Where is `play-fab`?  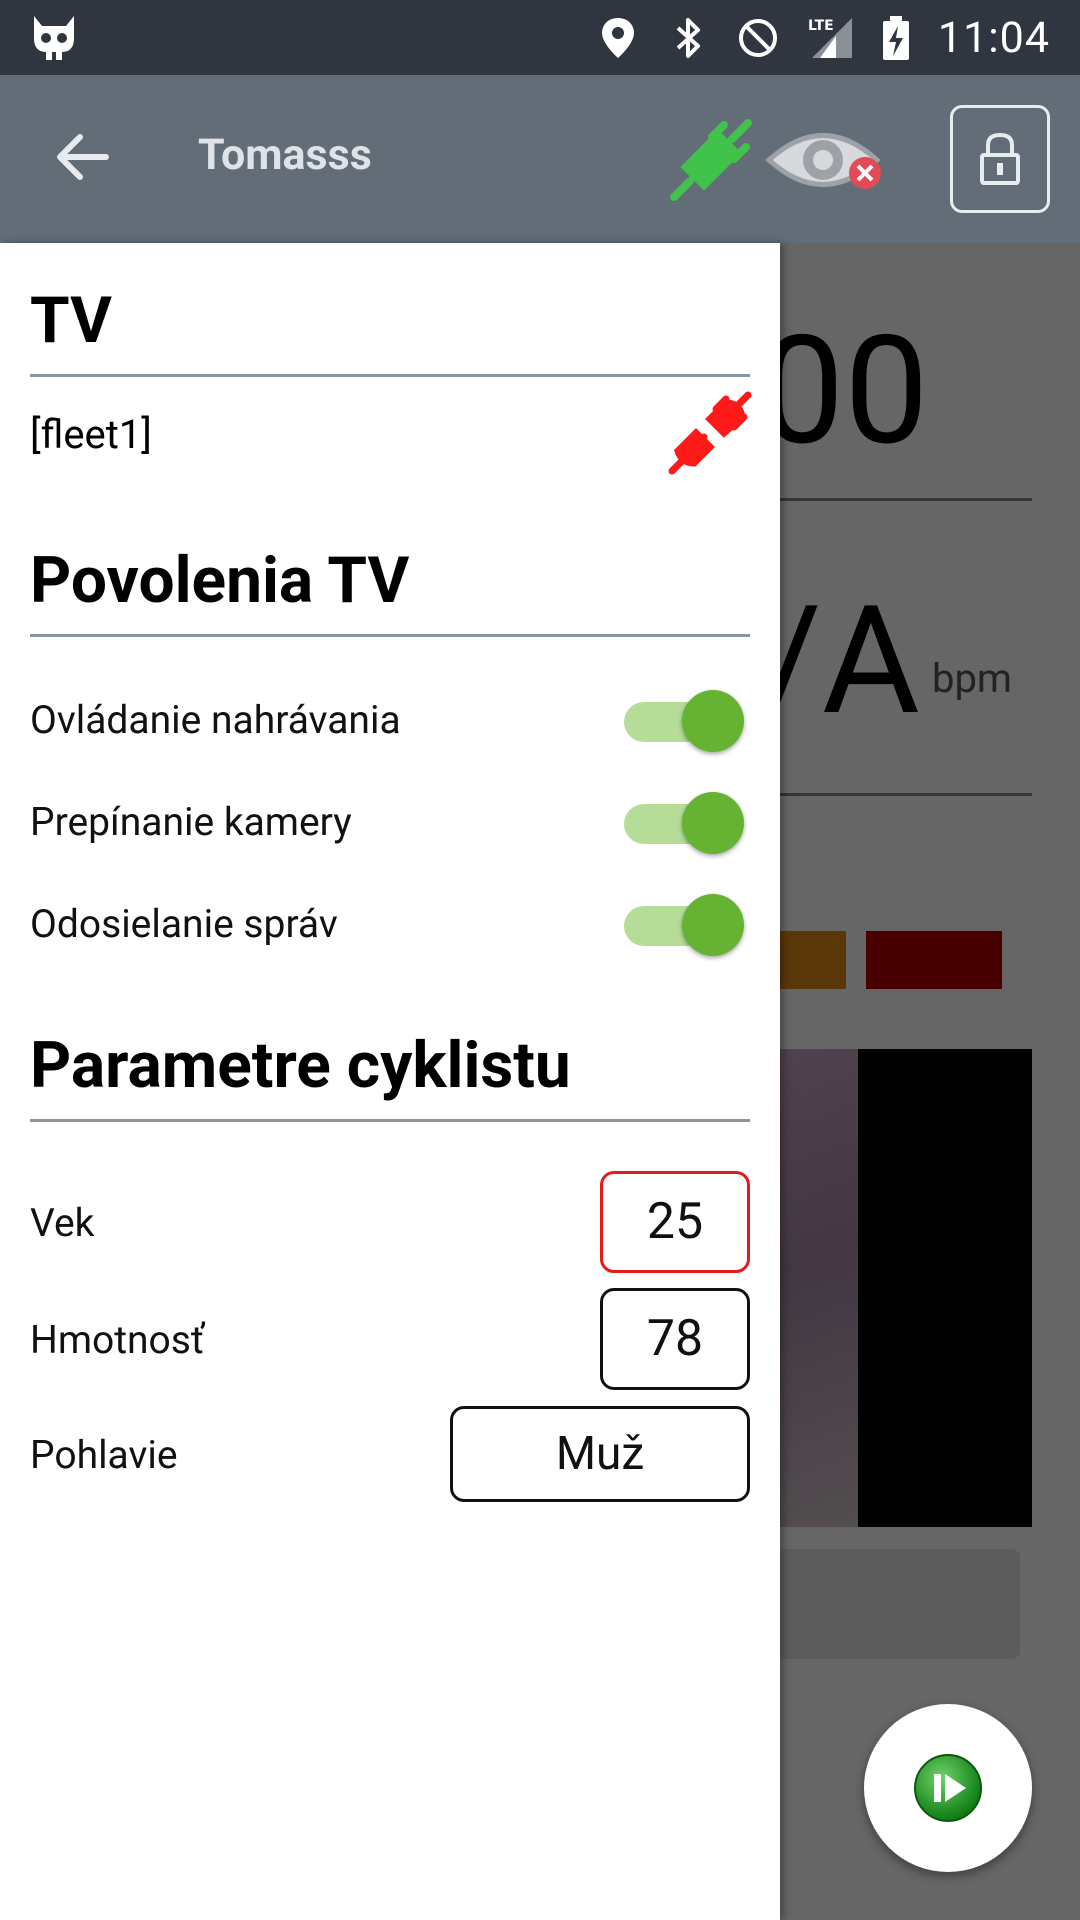
play-fab is located at coordinates (948, 1788).